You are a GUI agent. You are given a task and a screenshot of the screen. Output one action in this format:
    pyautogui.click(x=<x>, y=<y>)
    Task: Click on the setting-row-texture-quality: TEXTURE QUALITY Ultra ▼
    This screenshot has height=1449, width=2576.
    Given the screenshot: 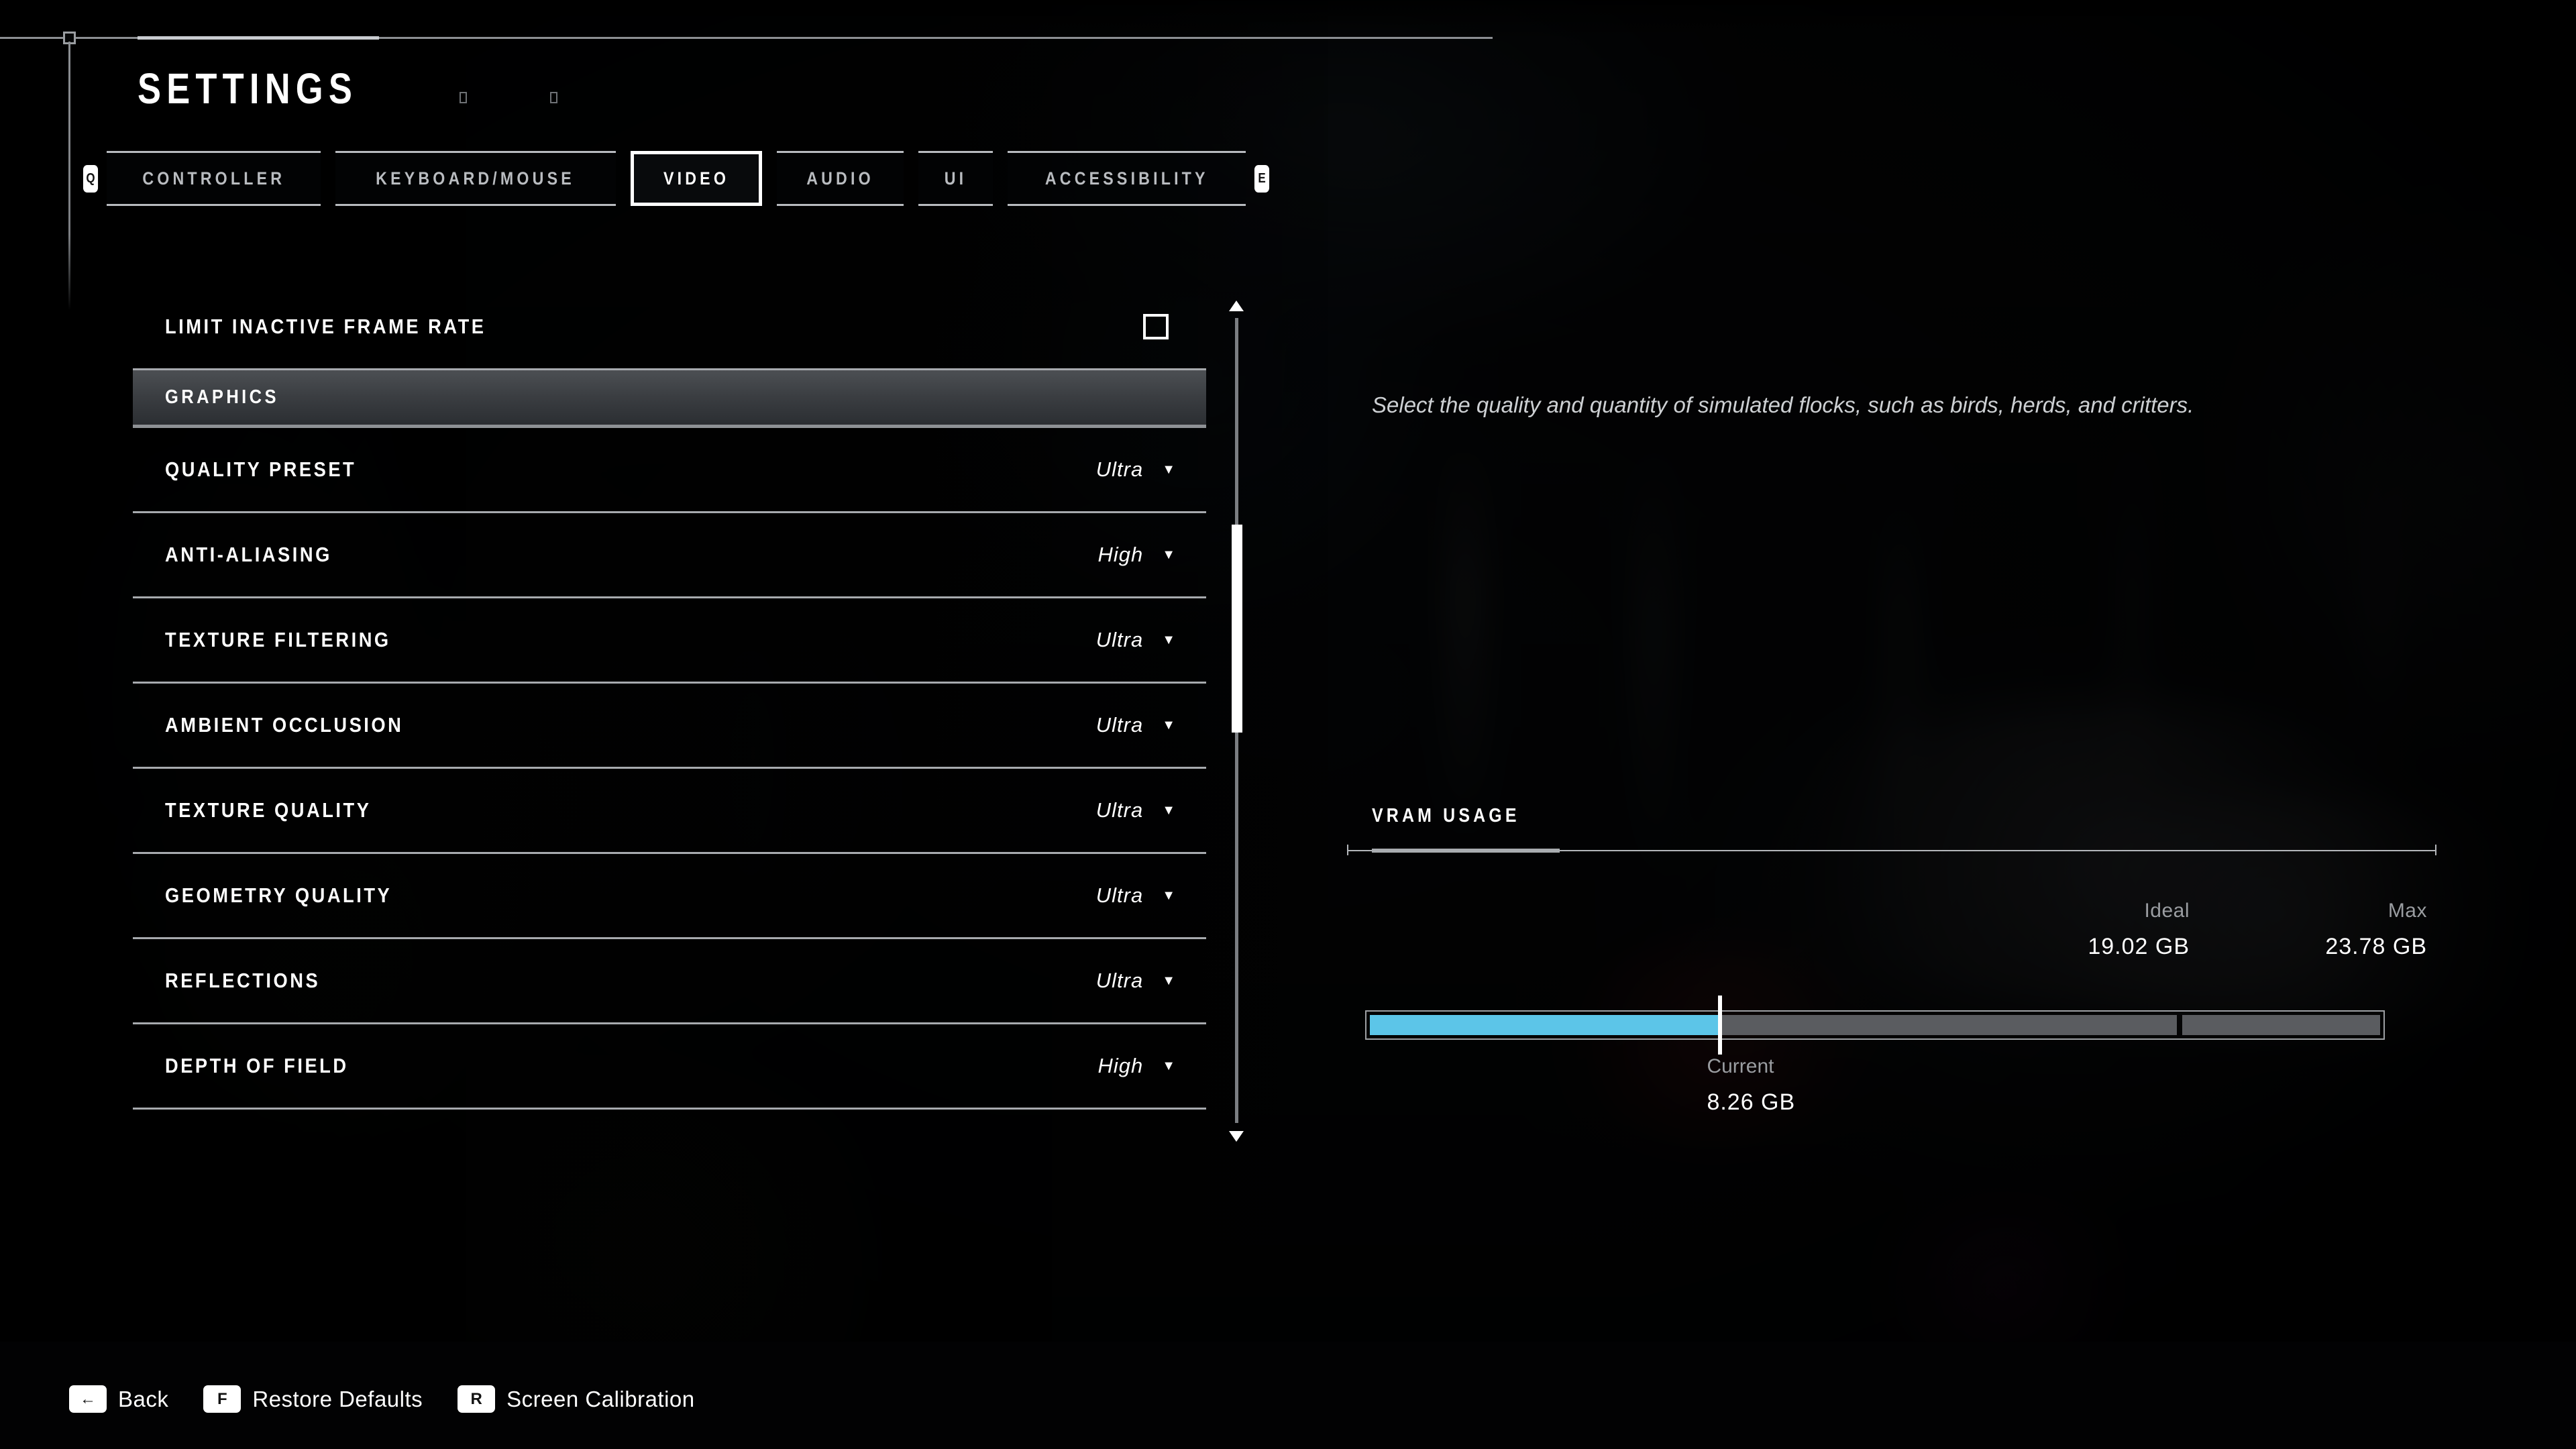 What is the action you would take?
    pyautogui.click(x=669, y=811)
    